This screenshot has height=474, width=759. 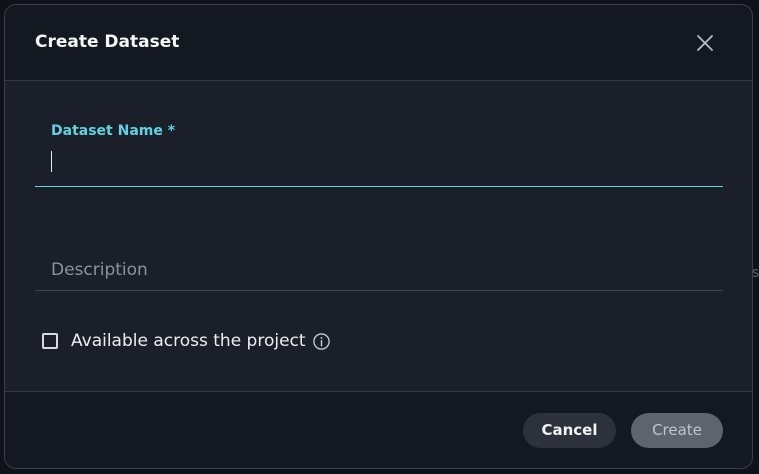 I want to click on info-icon, so click(x=321, y=341).